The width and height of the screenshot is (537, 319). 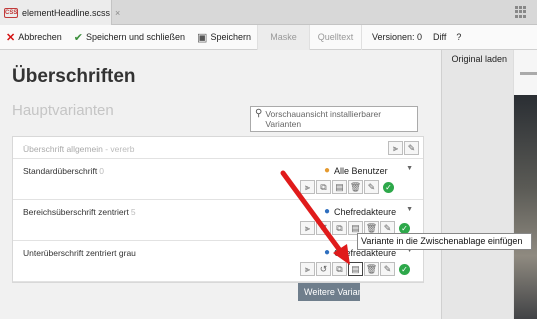 I want to click on variant-name: Unterüberschrift zentriert grau, so click(x=79, y=253).